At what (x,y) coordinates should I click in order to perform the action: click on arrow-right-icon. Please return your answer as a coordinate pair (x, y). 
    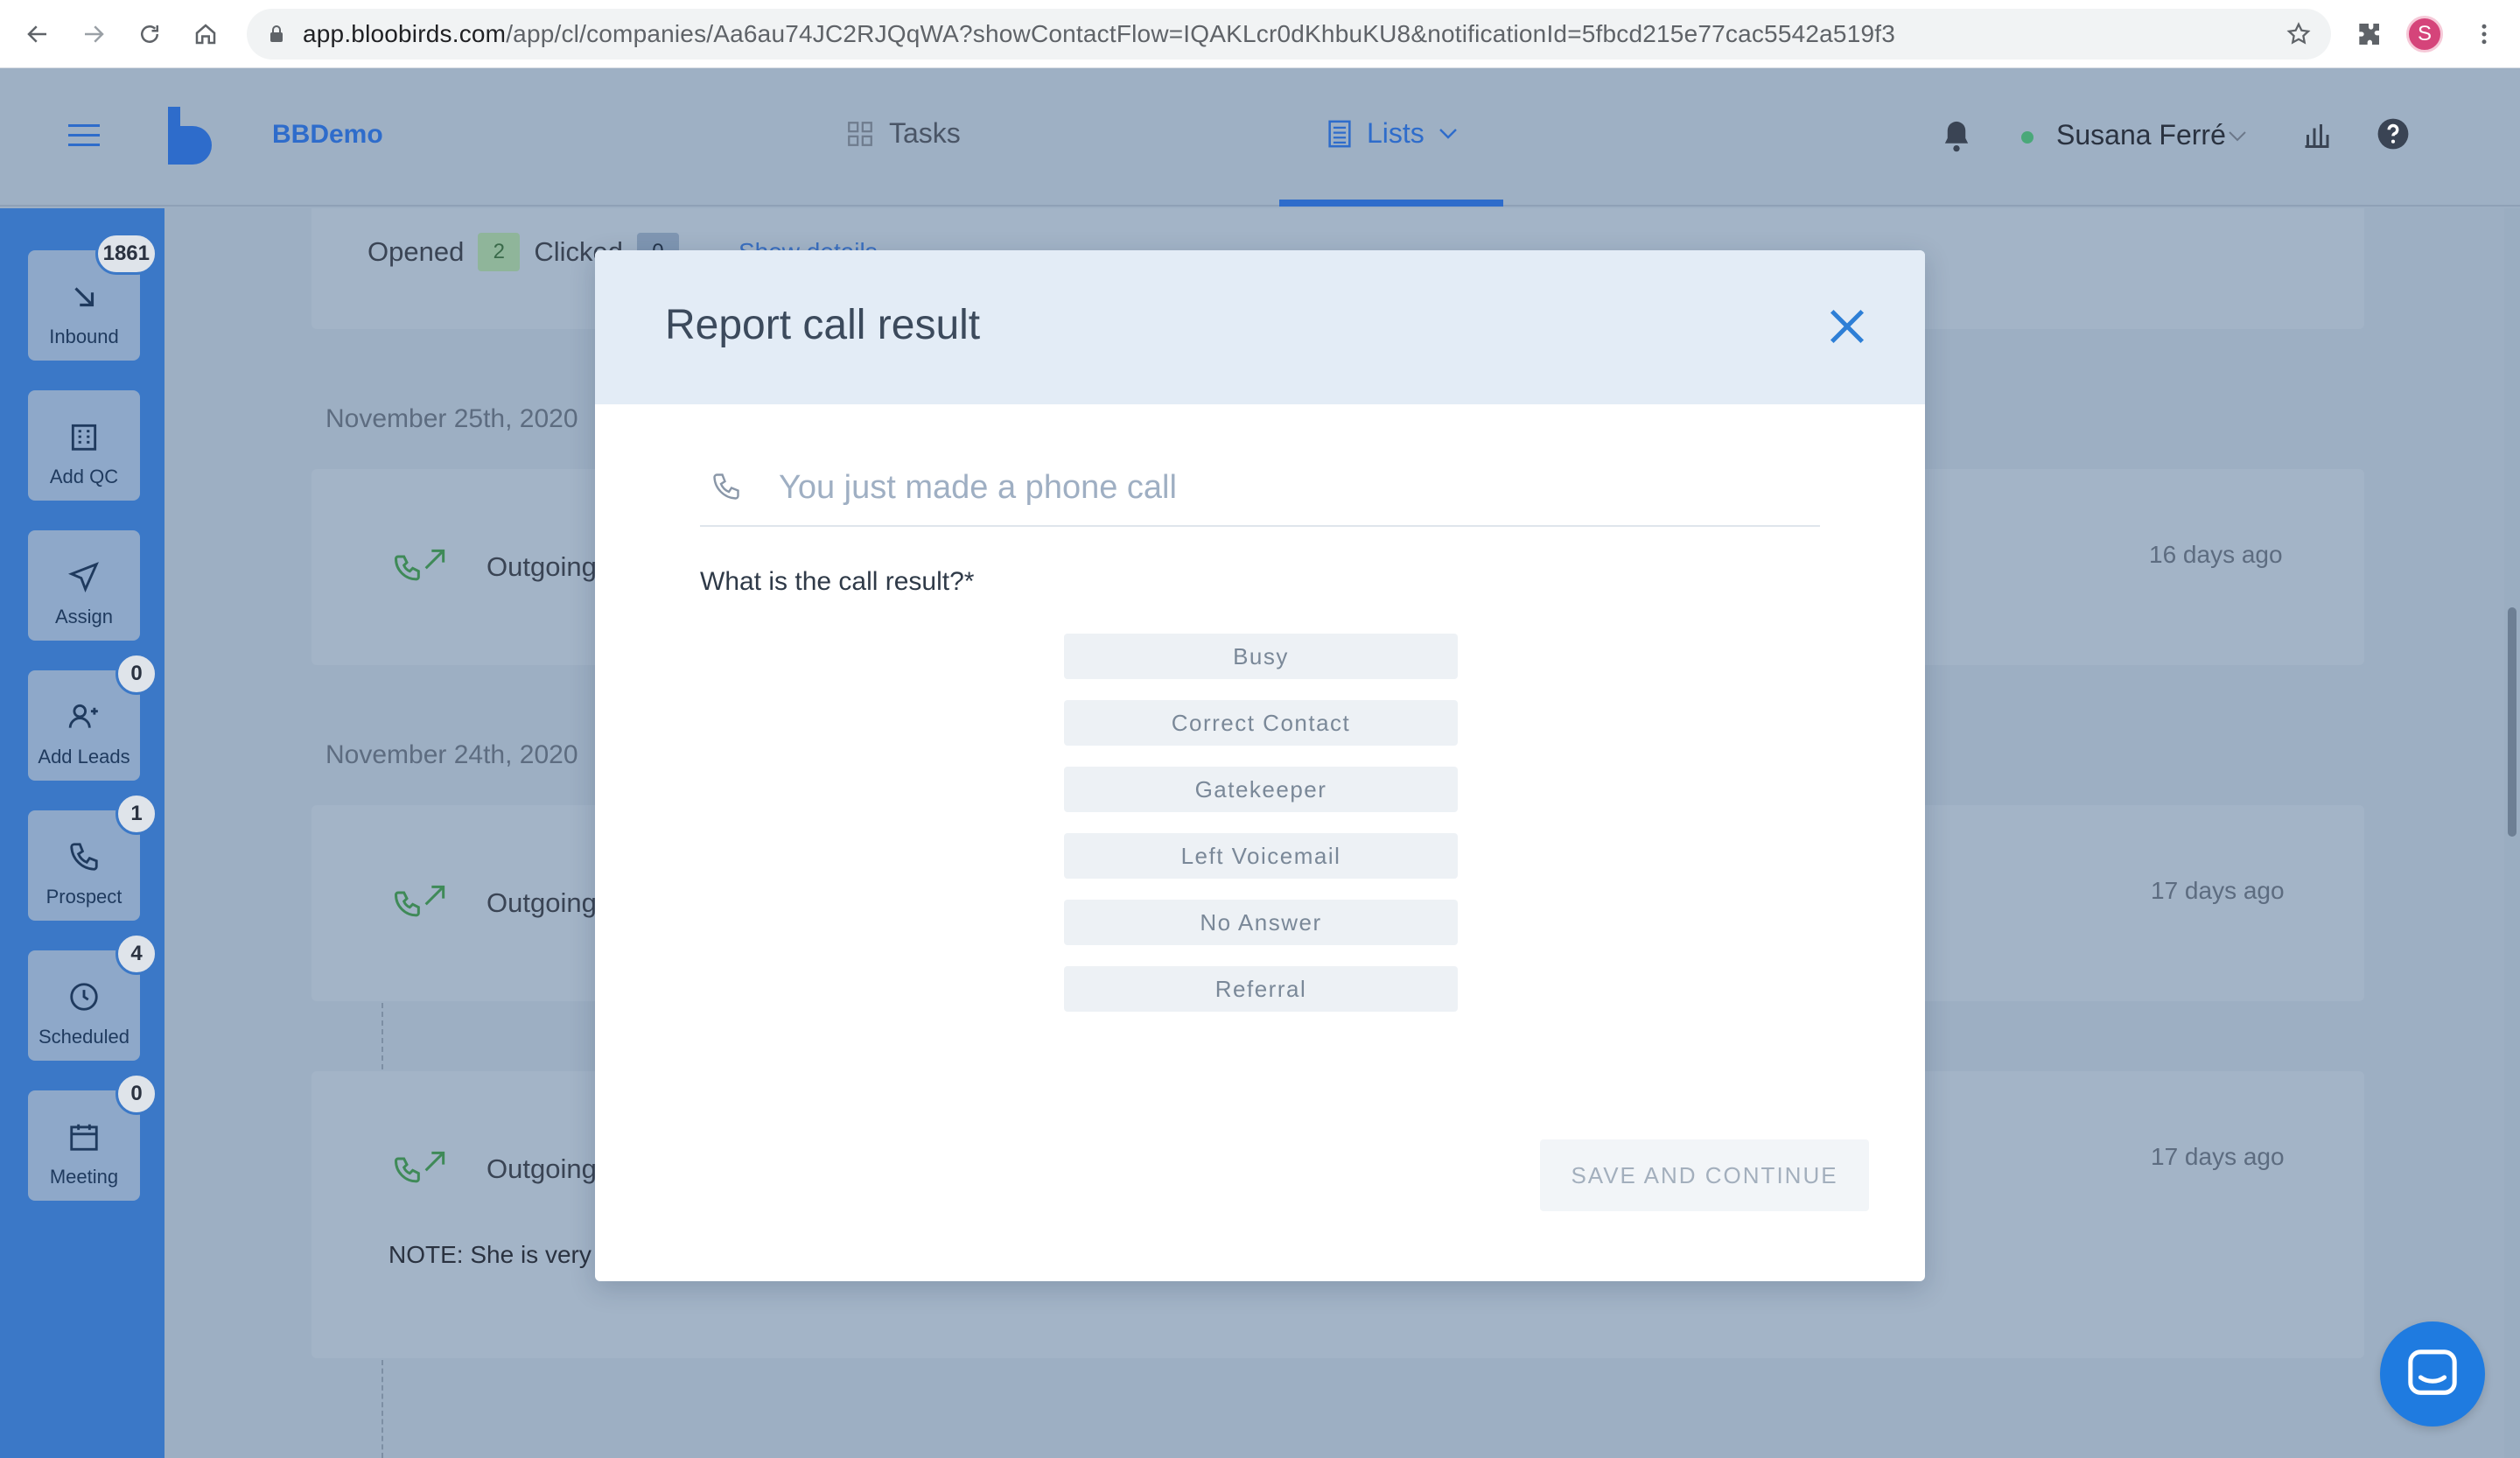
    Looking at the image, I should click on (94, 34).